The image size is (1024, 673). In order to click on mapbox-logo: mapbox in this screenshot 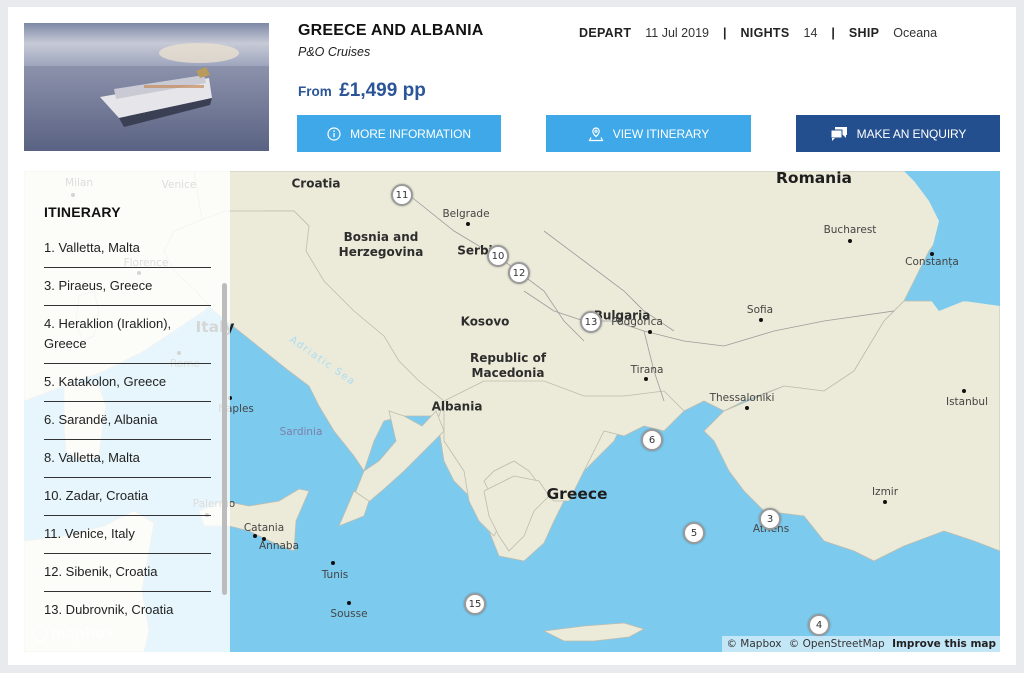, I will do `click(73, 634)`.